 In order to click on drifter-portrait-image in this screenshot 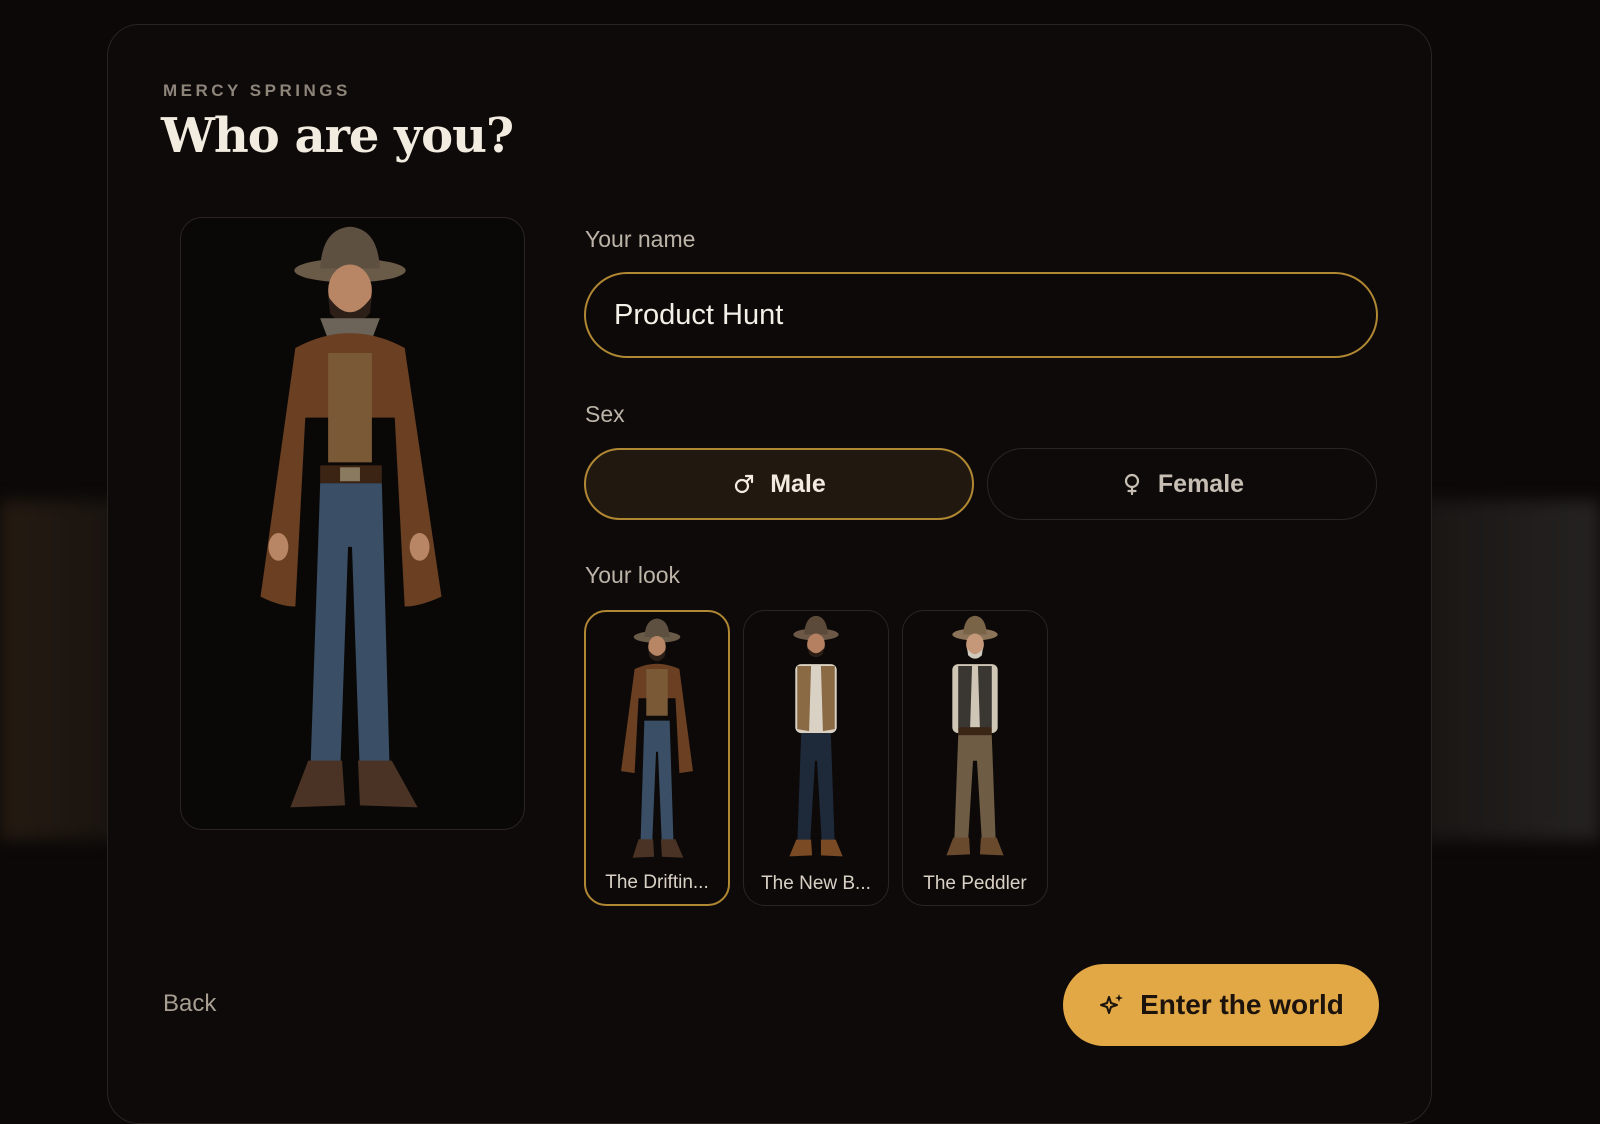, I will do `click(657, 738)`.